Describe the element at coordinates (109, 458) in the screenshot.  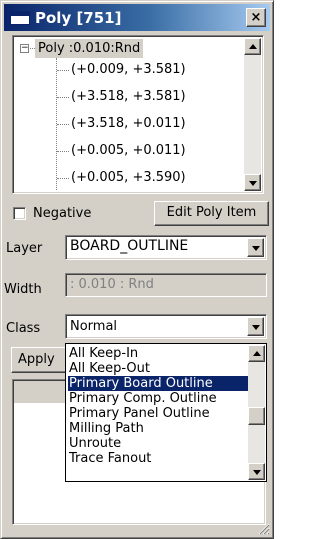
I see `class-option: Trace Fanout` at that location.